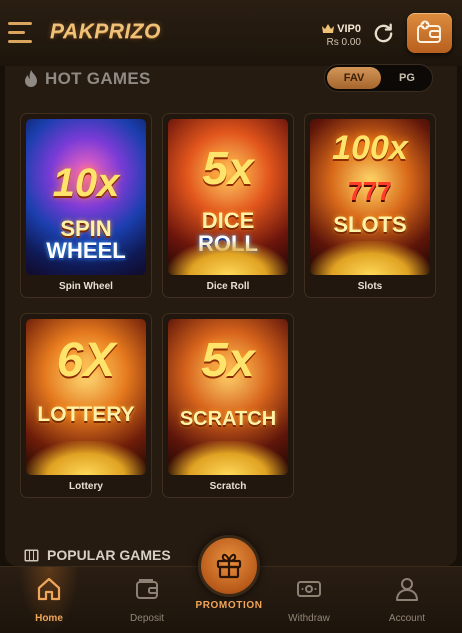  I want to click on nav-home: Home, so click(49, 600).